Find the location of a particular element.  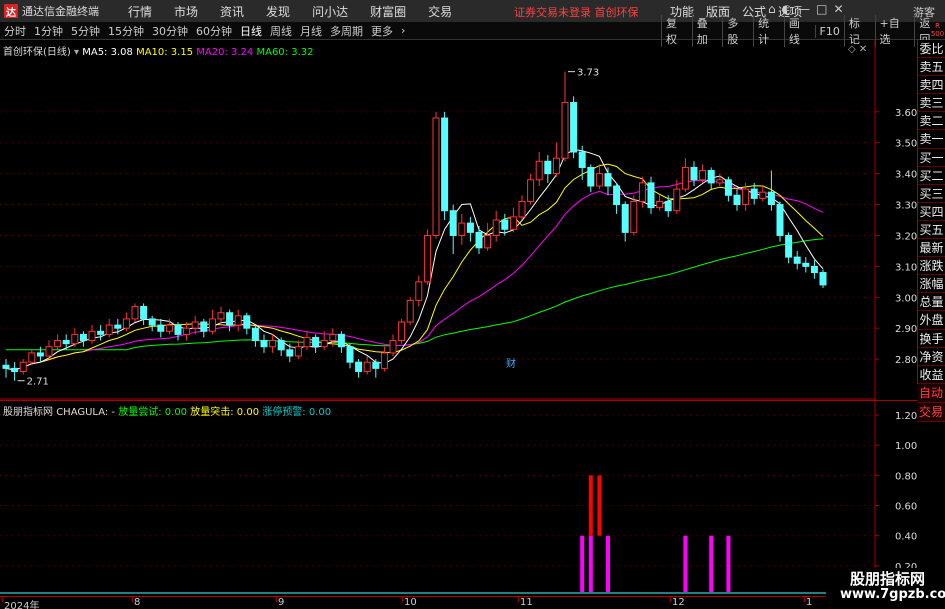

side-item-16: 换手 is located at coordinates (931, 339).